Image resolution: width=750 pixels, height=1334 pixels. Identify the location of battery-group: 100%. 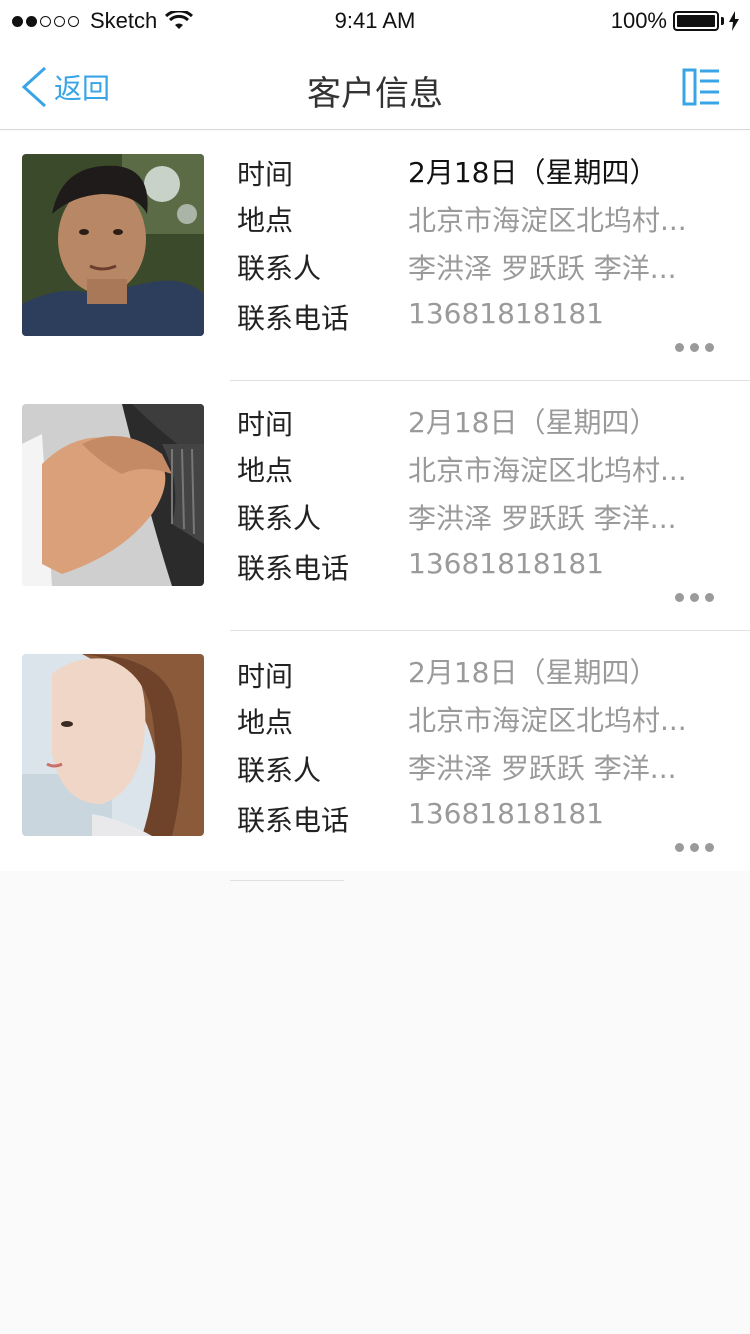
(675, 21).